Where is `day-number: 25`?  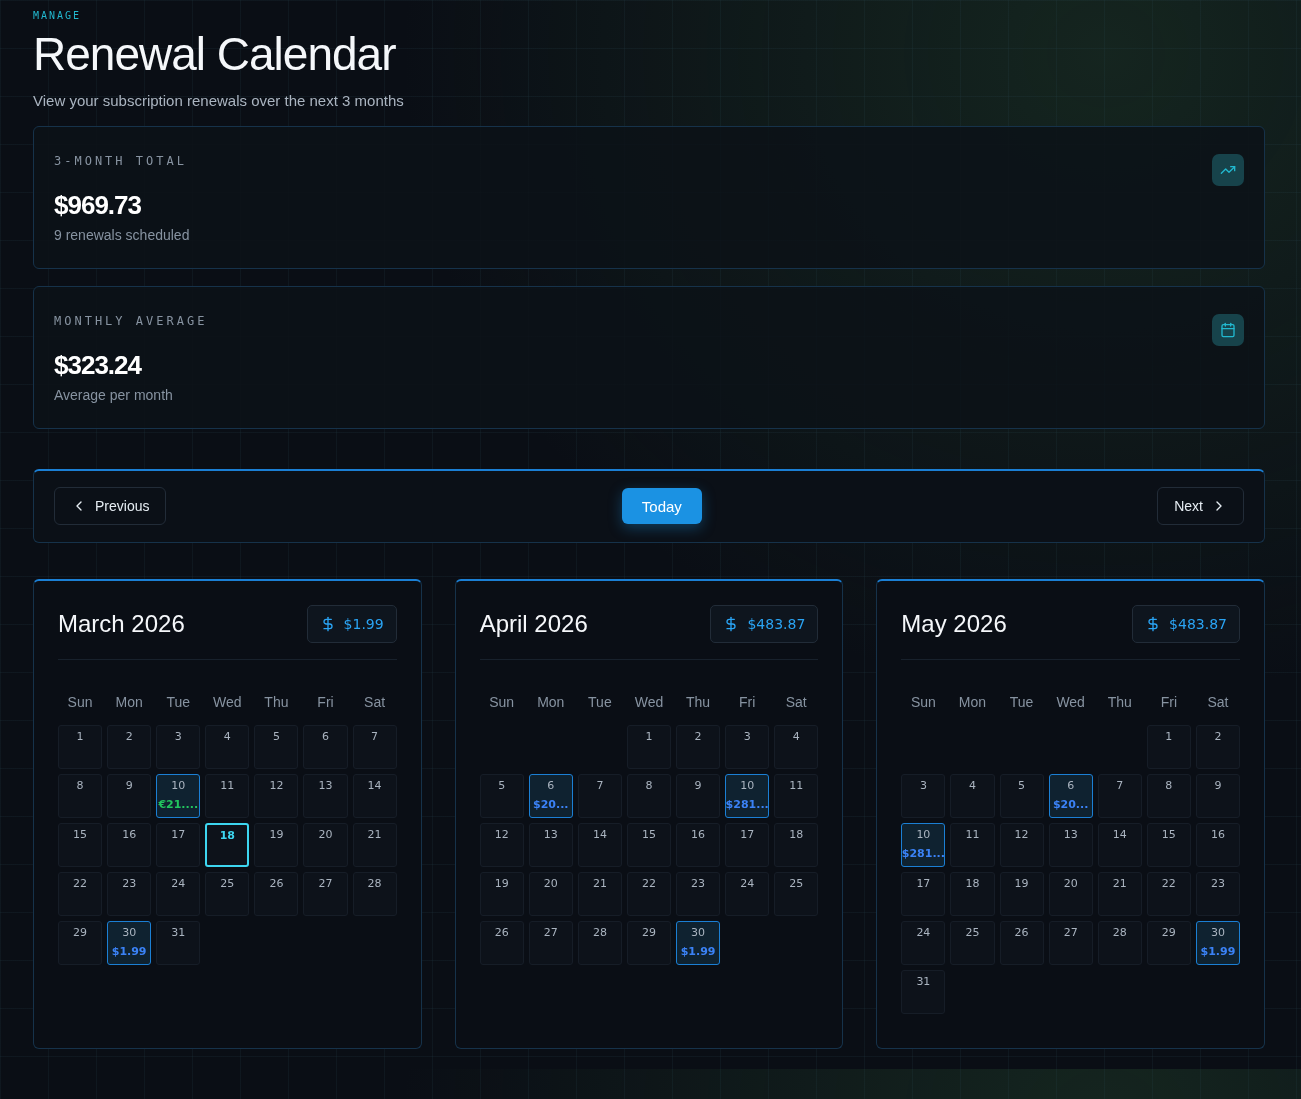 day-number: 25 is located at coordinates (796, 883).